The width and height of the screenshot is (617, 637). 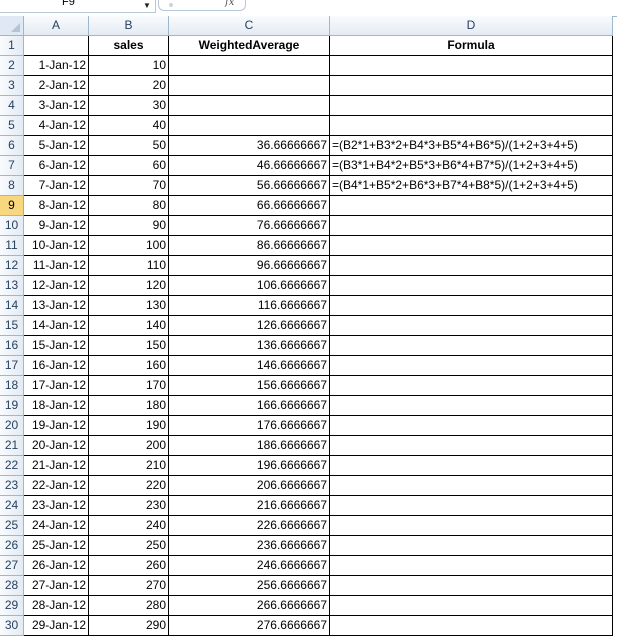 What do you see at coordinates (471, 106) in the screenshot?
I see `cell-d4` at bounding box center [471, 106].